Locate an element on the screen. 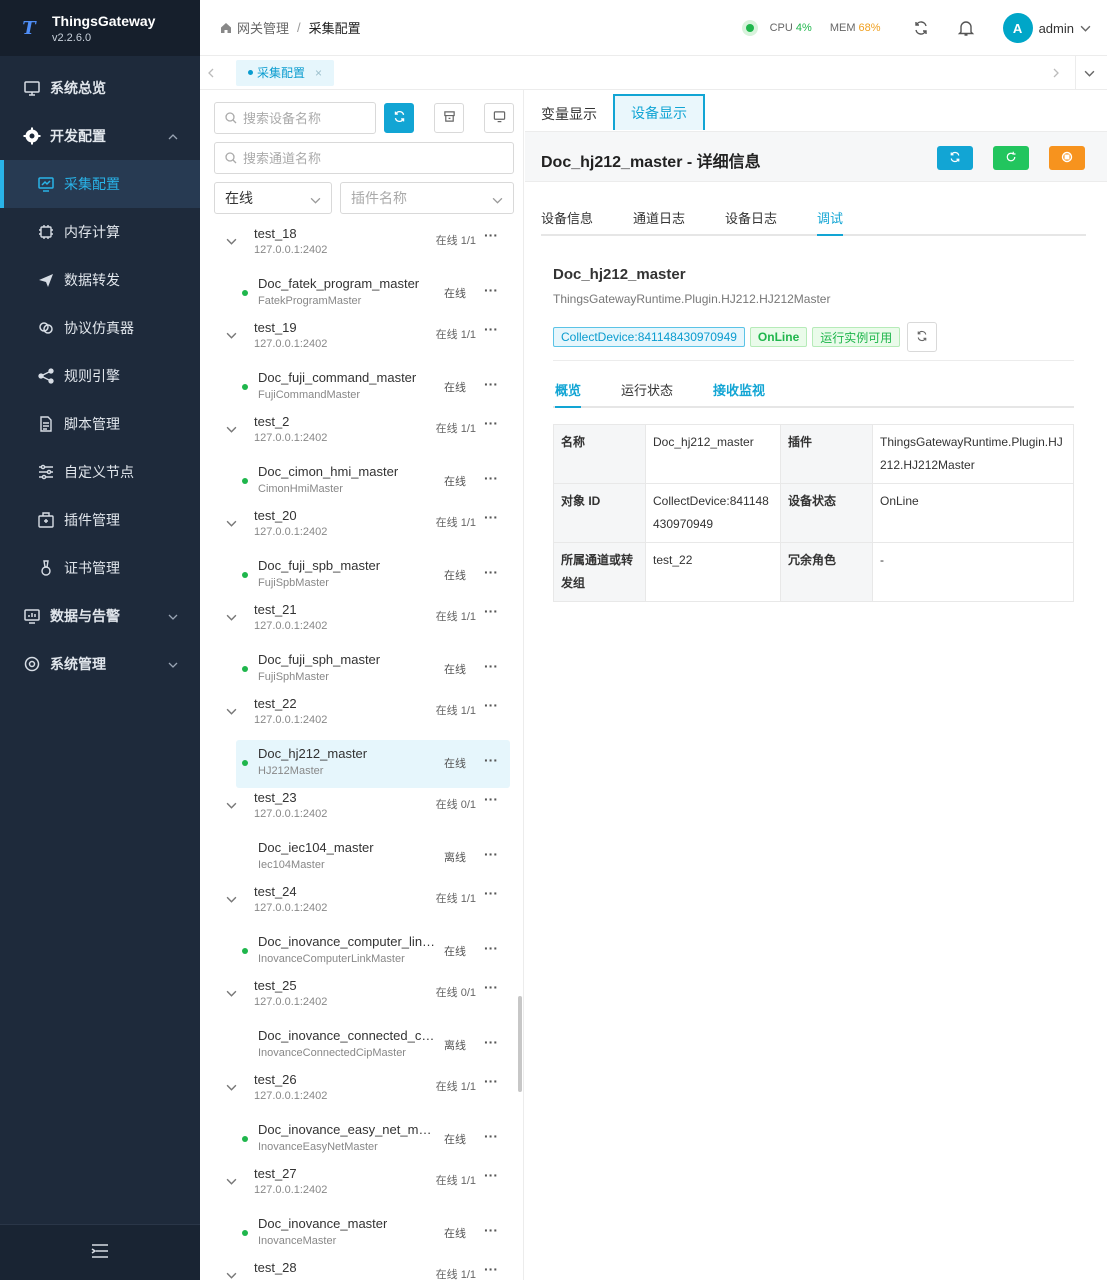 The image size is (1107, 1280). channel-group: test_23 127.0.0.1:2402 在线 0/1 ··· is located at coordinates (362, 811).